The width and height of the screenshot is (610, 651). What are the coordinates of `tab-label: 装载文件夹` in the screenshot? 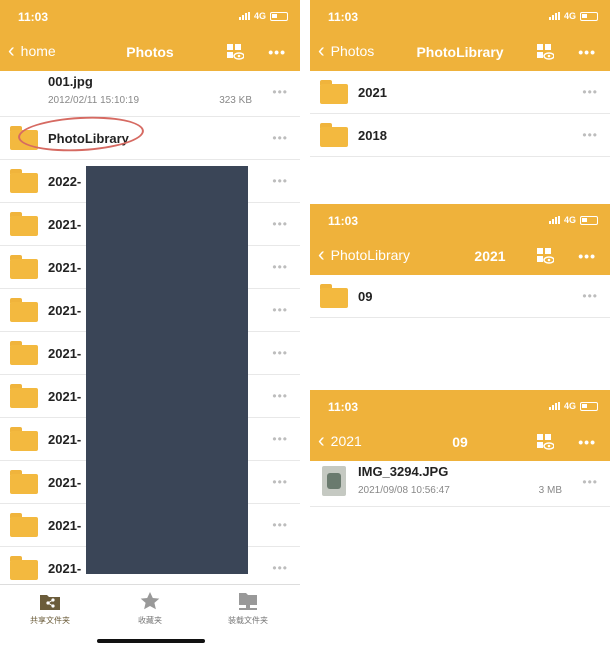 It's located at (248, 620).